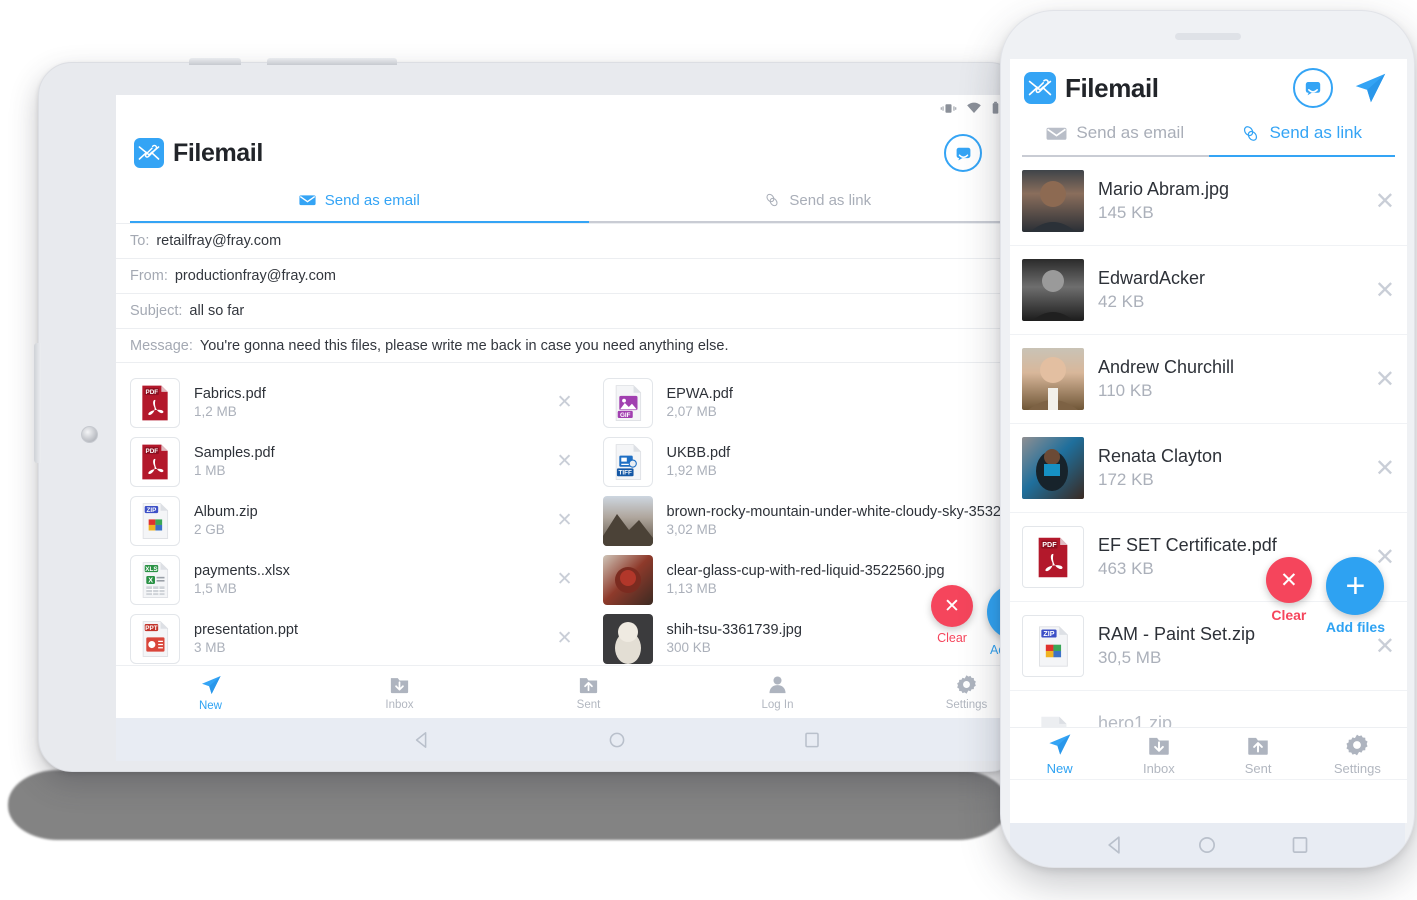  Describe the element at coordinates (215, 61) in the screenshot. I see `tablet-power-button` at that location.